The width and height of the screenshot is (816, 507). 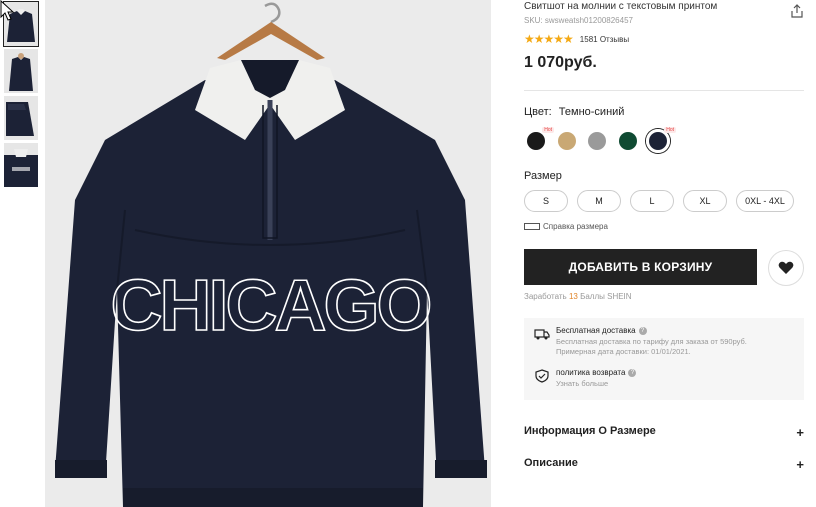 I want to click on color-label: Цвет:, so click(x=538, y=112).